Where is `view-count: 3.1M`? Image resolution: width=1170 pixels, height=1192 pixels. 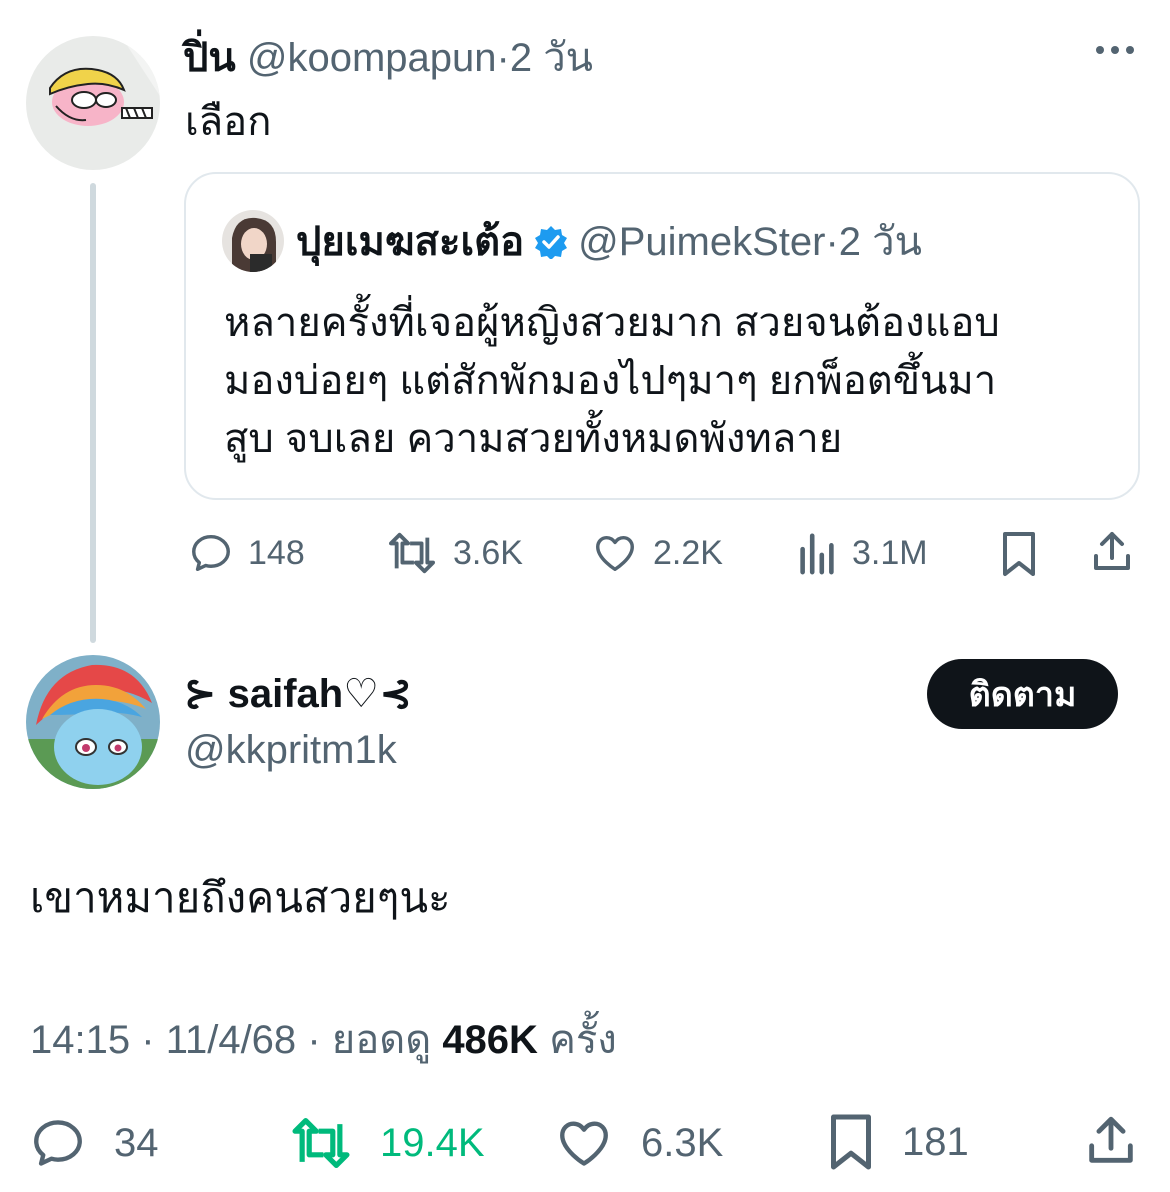 view-count: 3.1M is located at coordinates (890, 552).